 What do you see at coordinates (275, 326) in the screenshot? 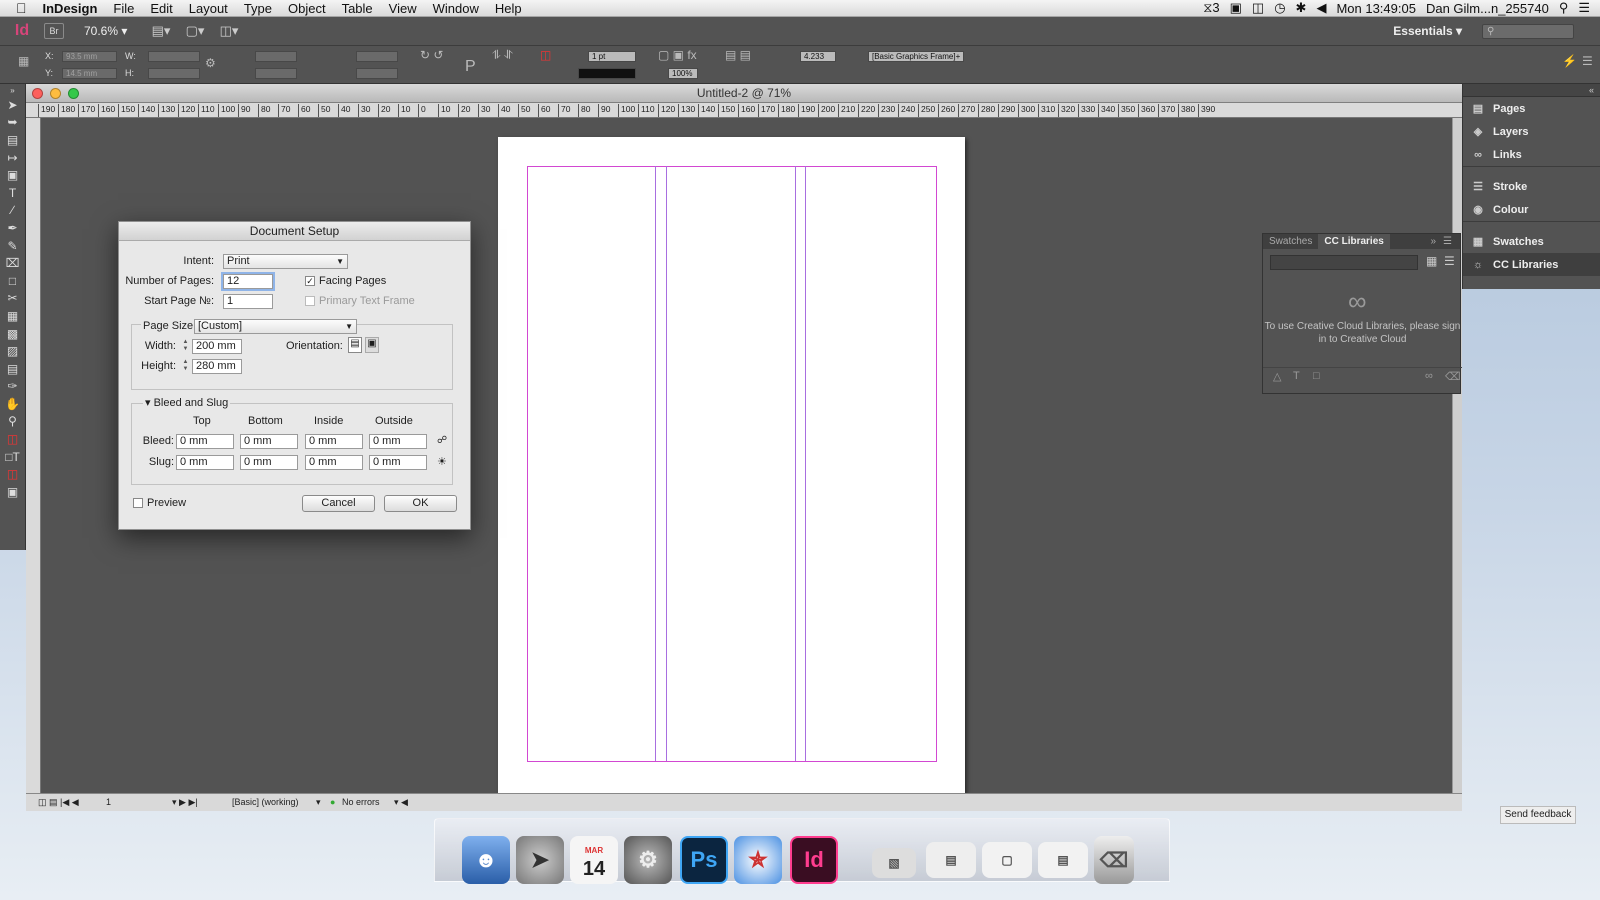
I see `page-size-select: [Custom] ▼` at bounding box center [275, 326].